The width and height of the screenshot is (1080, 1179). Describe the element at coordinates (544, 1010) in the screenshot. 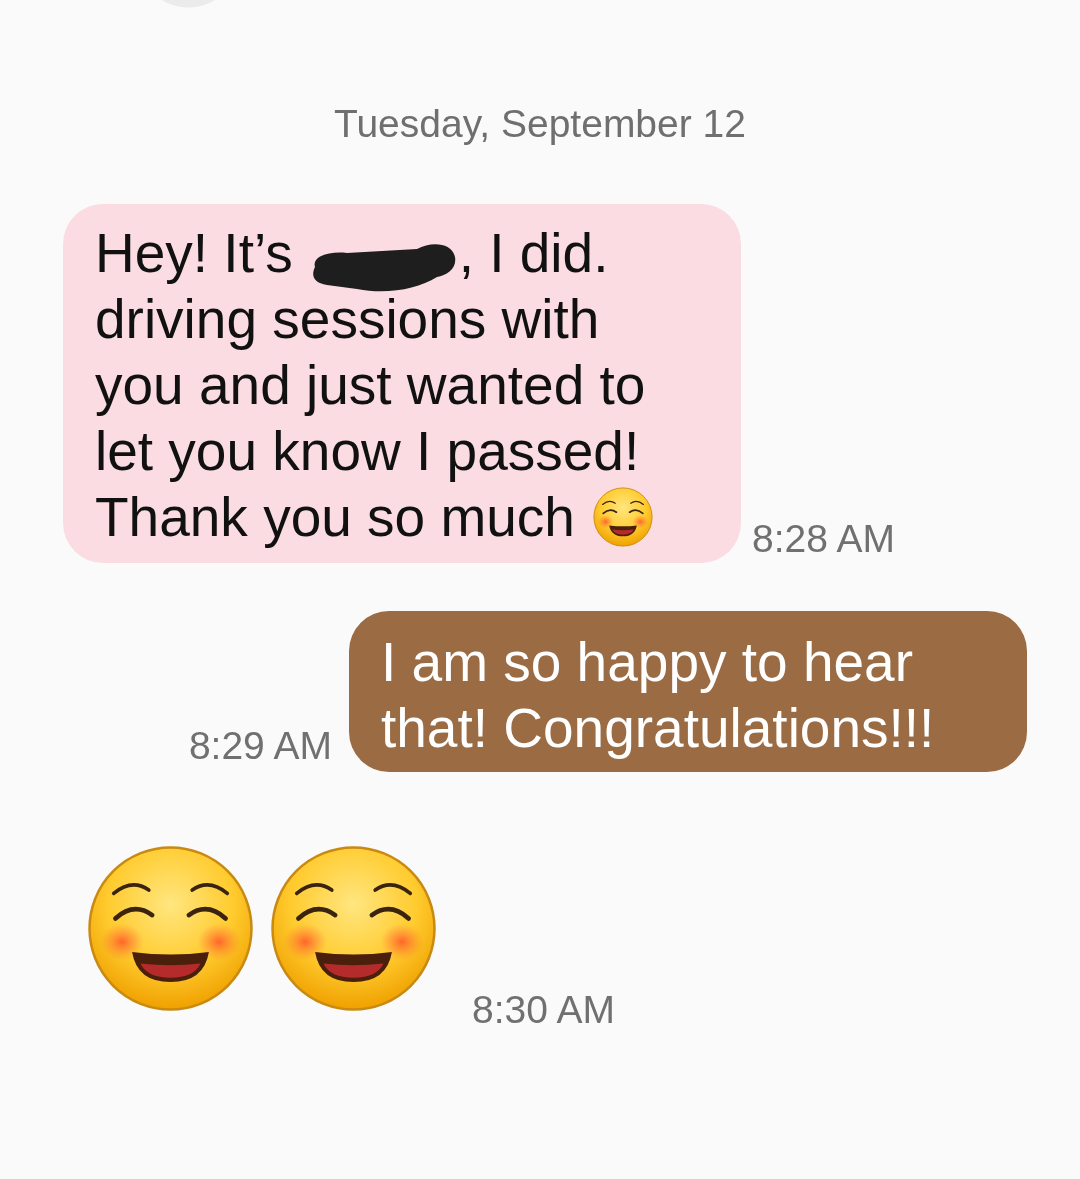

I see `message-time: 8:30 AM` at that location.